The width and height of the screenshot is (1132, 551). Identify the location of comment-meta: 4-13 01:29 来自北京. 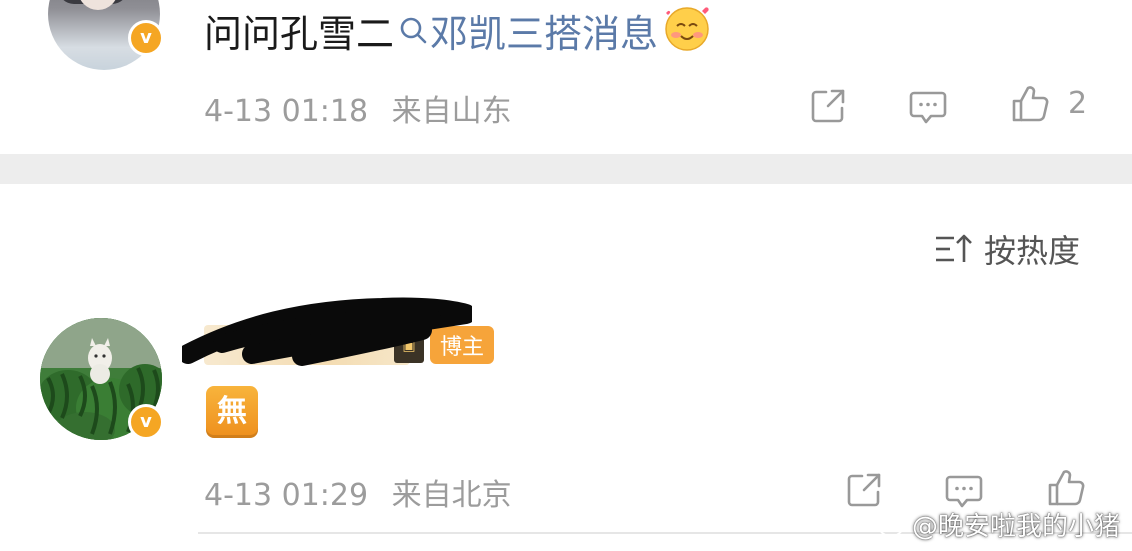
(365, 492).